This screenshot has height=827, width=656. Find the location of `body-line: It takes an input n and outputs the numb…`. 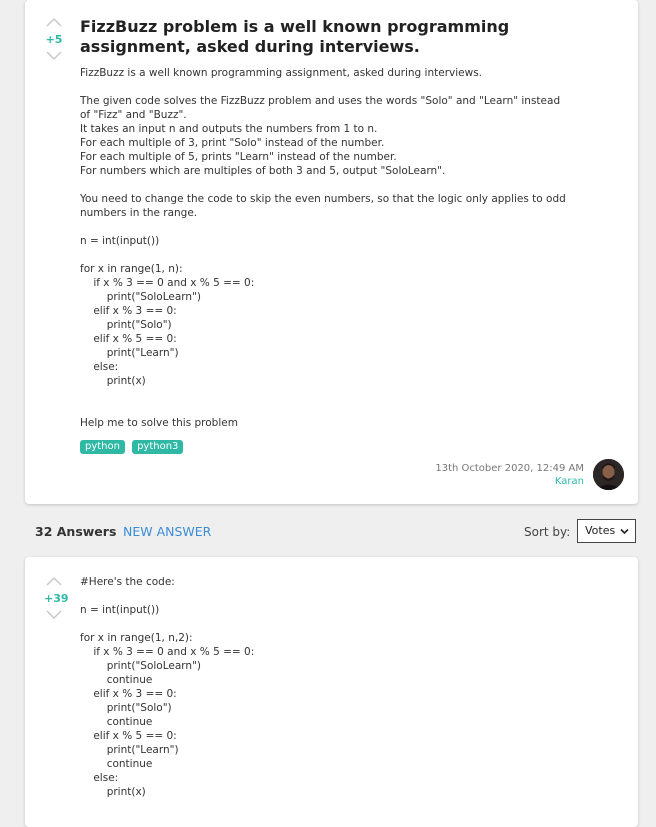

body-line: It takes an input n and outputs the numb… is located at coordinates (229, 129).